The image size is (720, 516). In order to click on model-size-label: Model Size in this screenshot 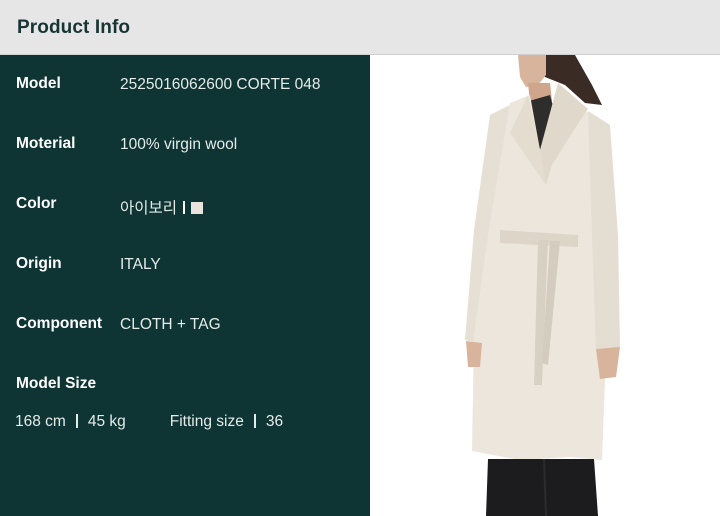, I will do `click(56, 383)`.